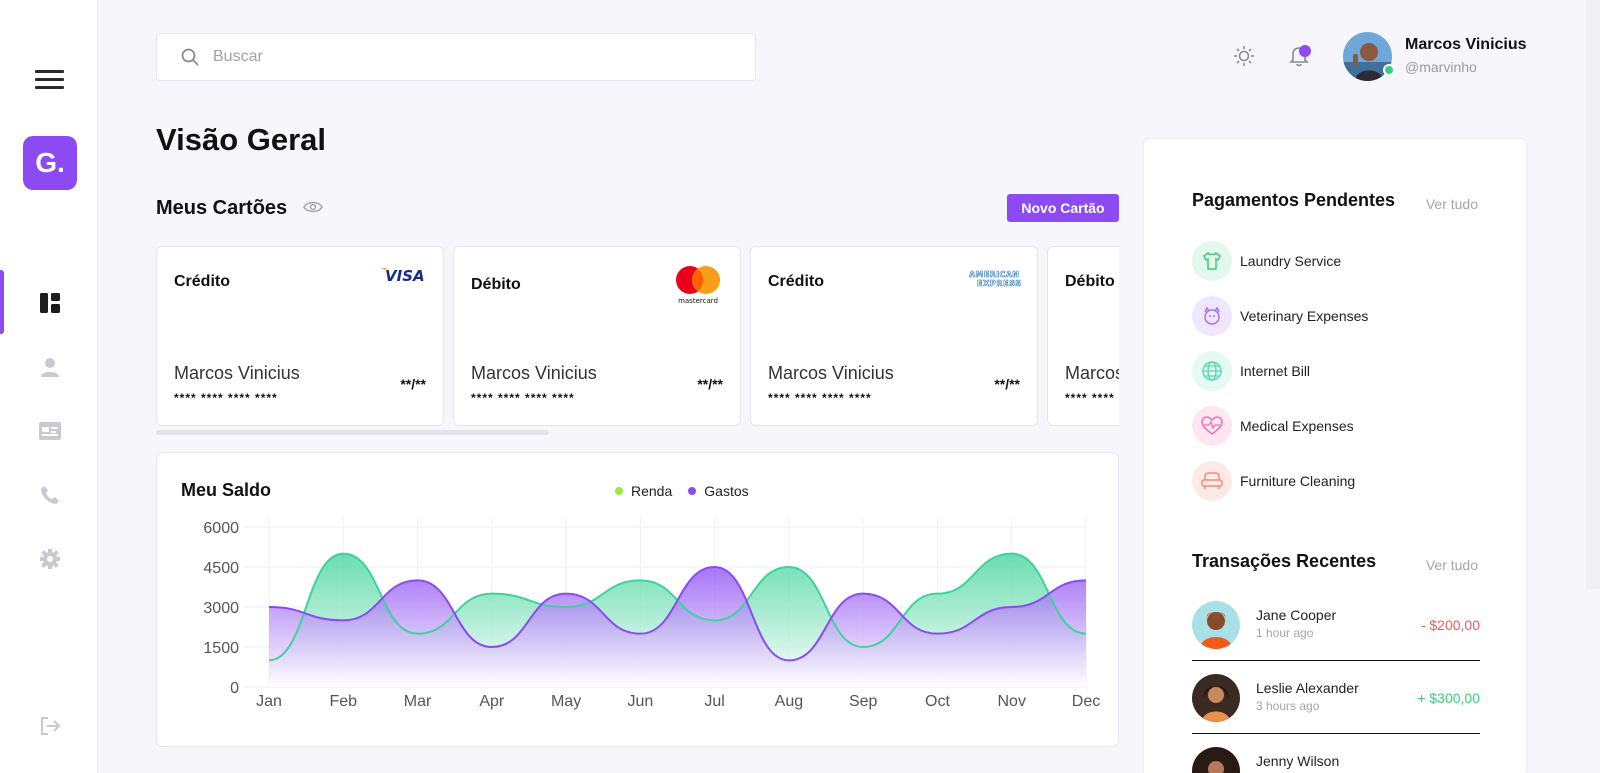  What do you see at coordinates (221, 568) in the screenshot?
I see `y-tick-label: 4500` at bounding box center [221, 568].